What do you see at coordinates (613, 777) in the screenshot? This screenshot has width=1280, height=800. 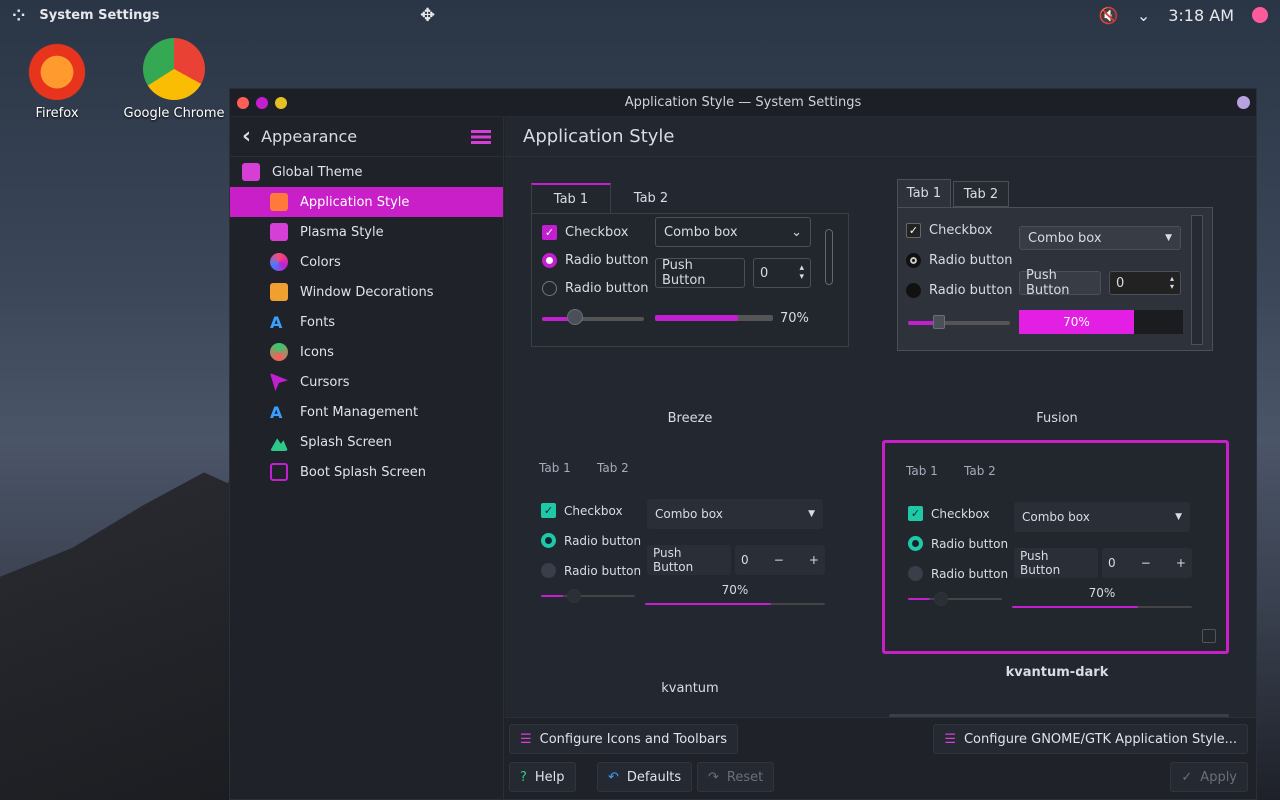 I see `undo-icon: ↶` at bounding box center [613, 777].